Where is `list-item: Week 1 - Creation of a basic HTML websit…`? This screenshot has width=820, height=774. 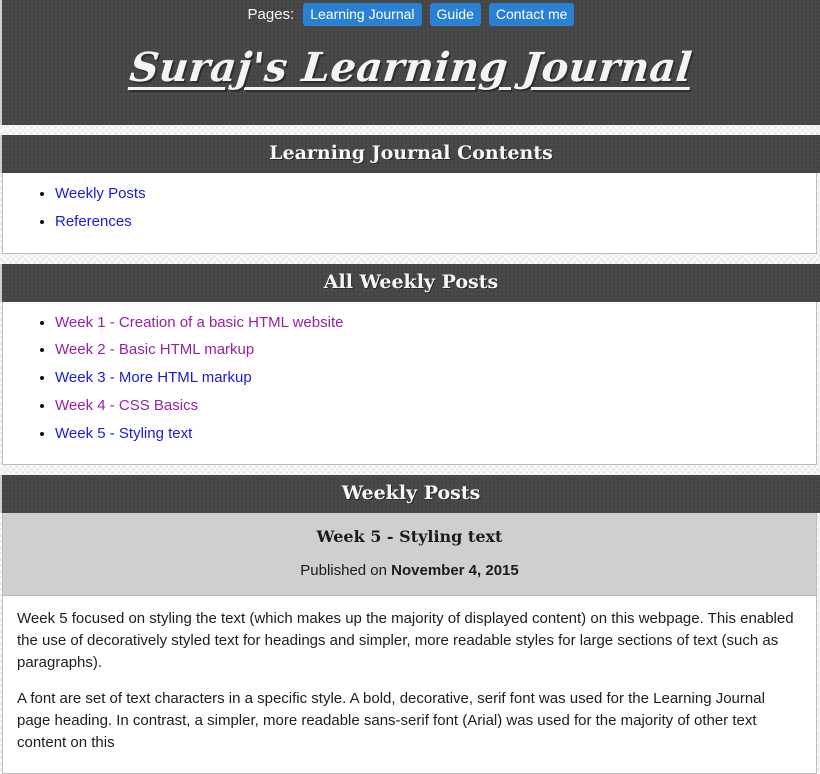
list-item: Week 1 - Creation of a basic HTML websit… is located at coordinates (435, 323).